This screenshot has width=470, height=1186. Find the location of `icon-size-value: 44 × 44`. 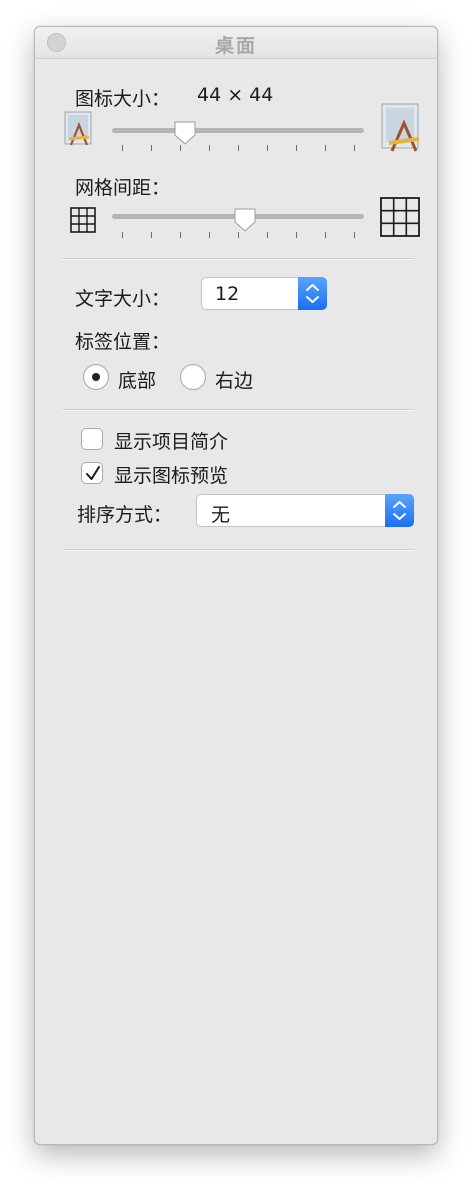

icon-size-value: 44 × 44 is located at coordinates (235, 95).